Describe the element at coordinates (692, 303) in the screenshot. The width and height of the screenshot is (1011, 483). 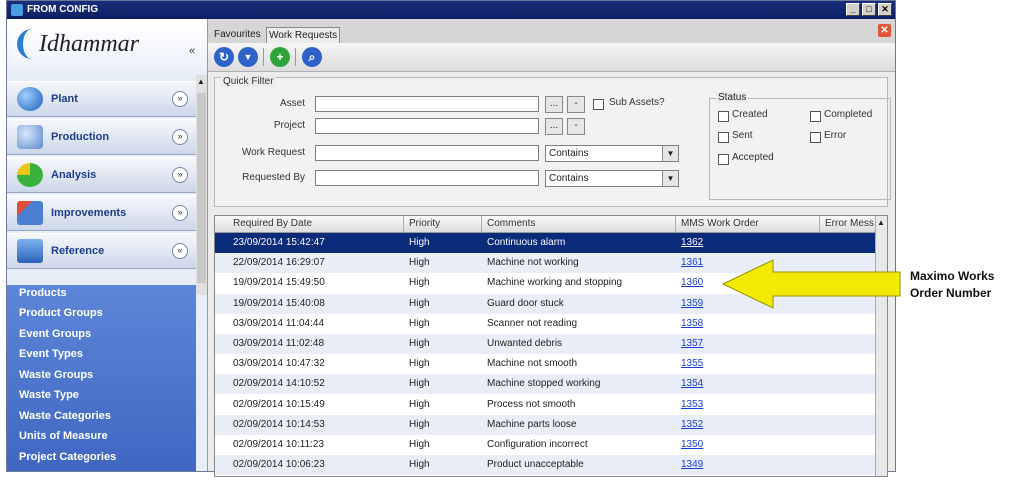
I see `work-order-link: 1359` at that location.